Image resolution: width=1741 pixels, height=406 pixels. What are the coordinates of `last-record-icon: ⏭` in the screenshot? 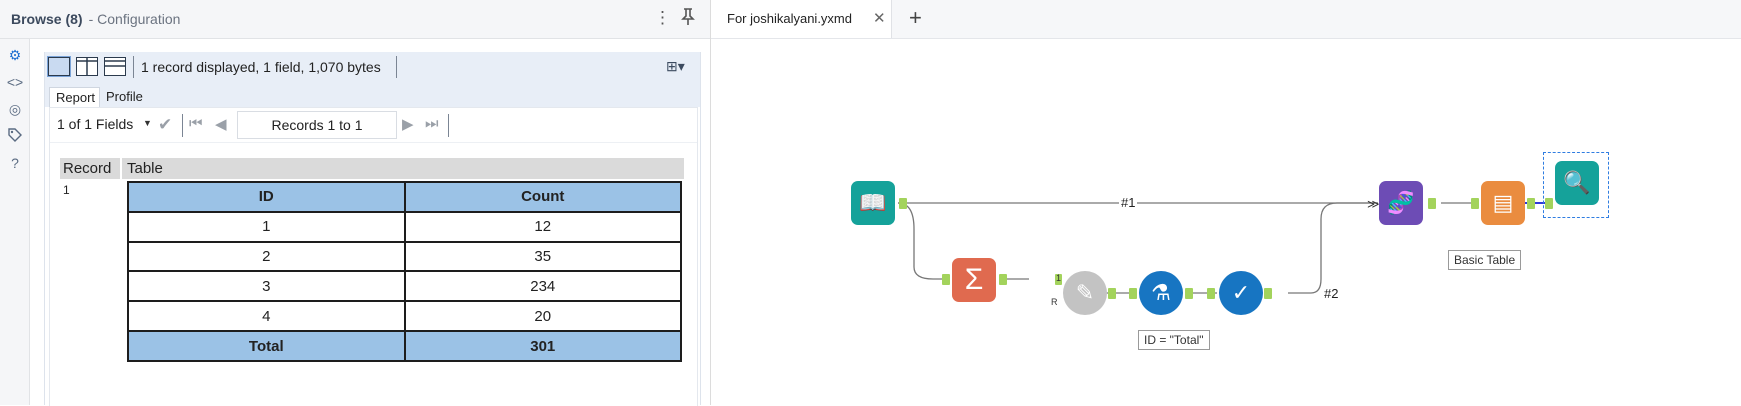 It's located at (432, 123).